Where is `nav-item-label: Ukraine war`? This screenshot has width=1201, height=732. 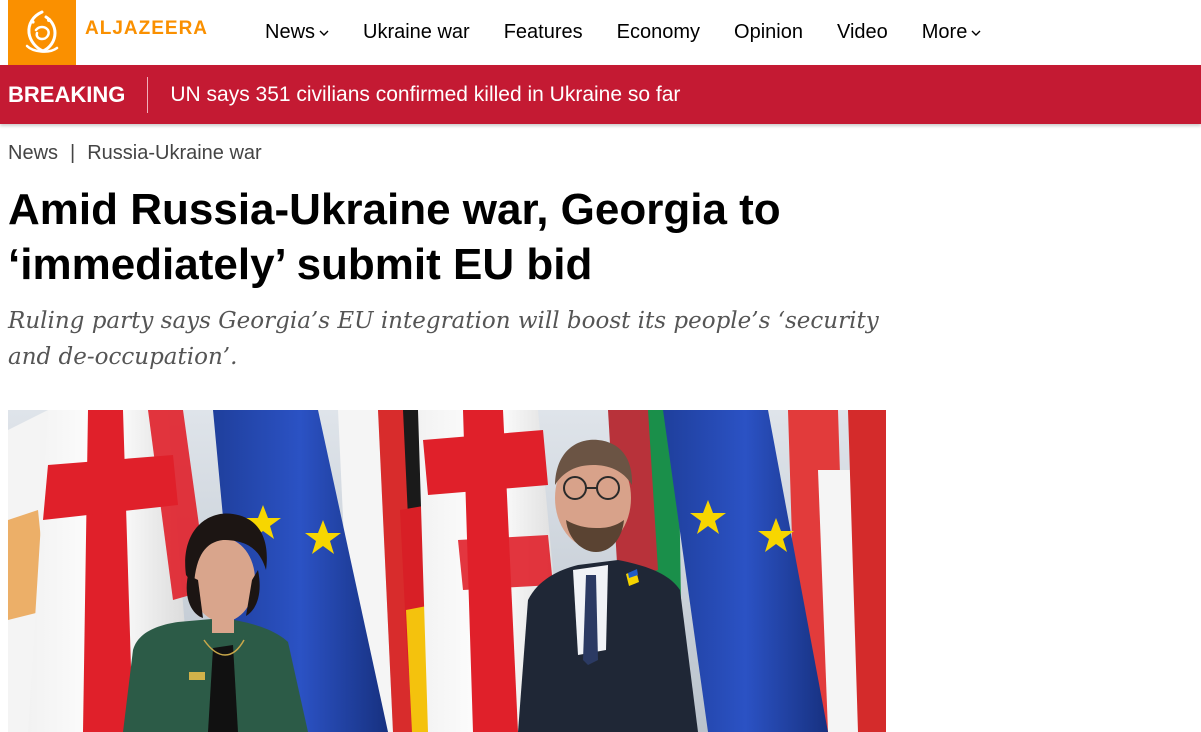 nav-item-label: Ukraine war is located at coordinates (416, 32).